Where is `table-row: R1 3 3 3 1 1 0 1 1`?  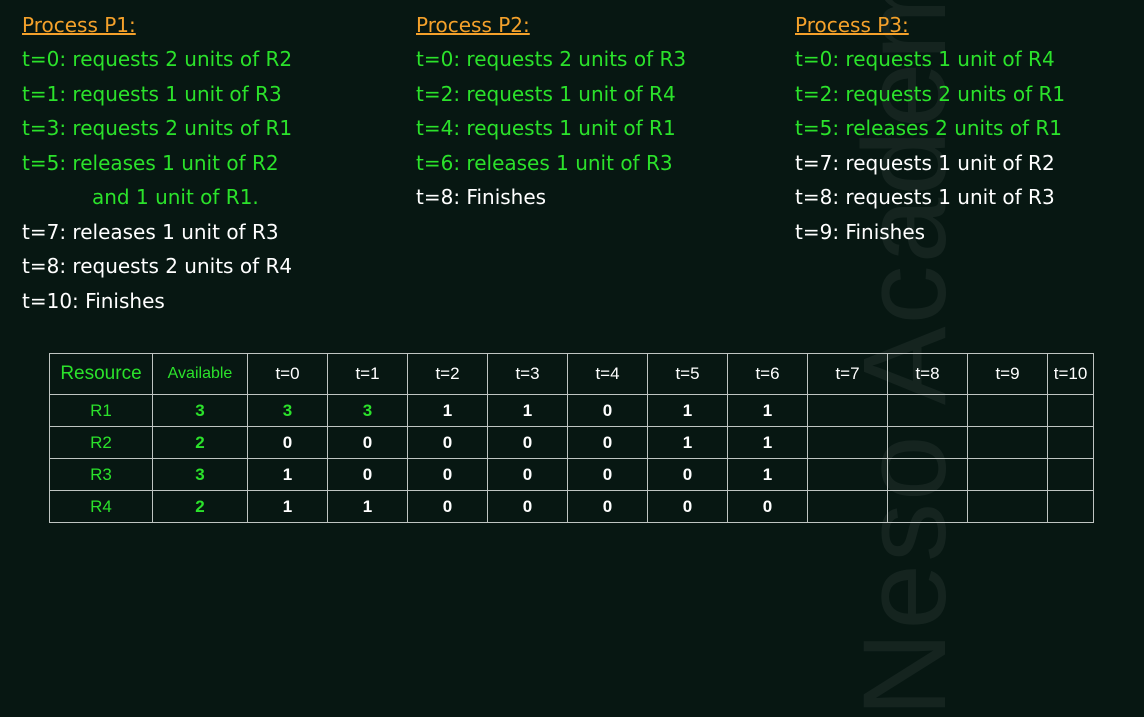 table-row: R1 3 3 3 1 1 0 1 1 is located at coordinates (571, 410).